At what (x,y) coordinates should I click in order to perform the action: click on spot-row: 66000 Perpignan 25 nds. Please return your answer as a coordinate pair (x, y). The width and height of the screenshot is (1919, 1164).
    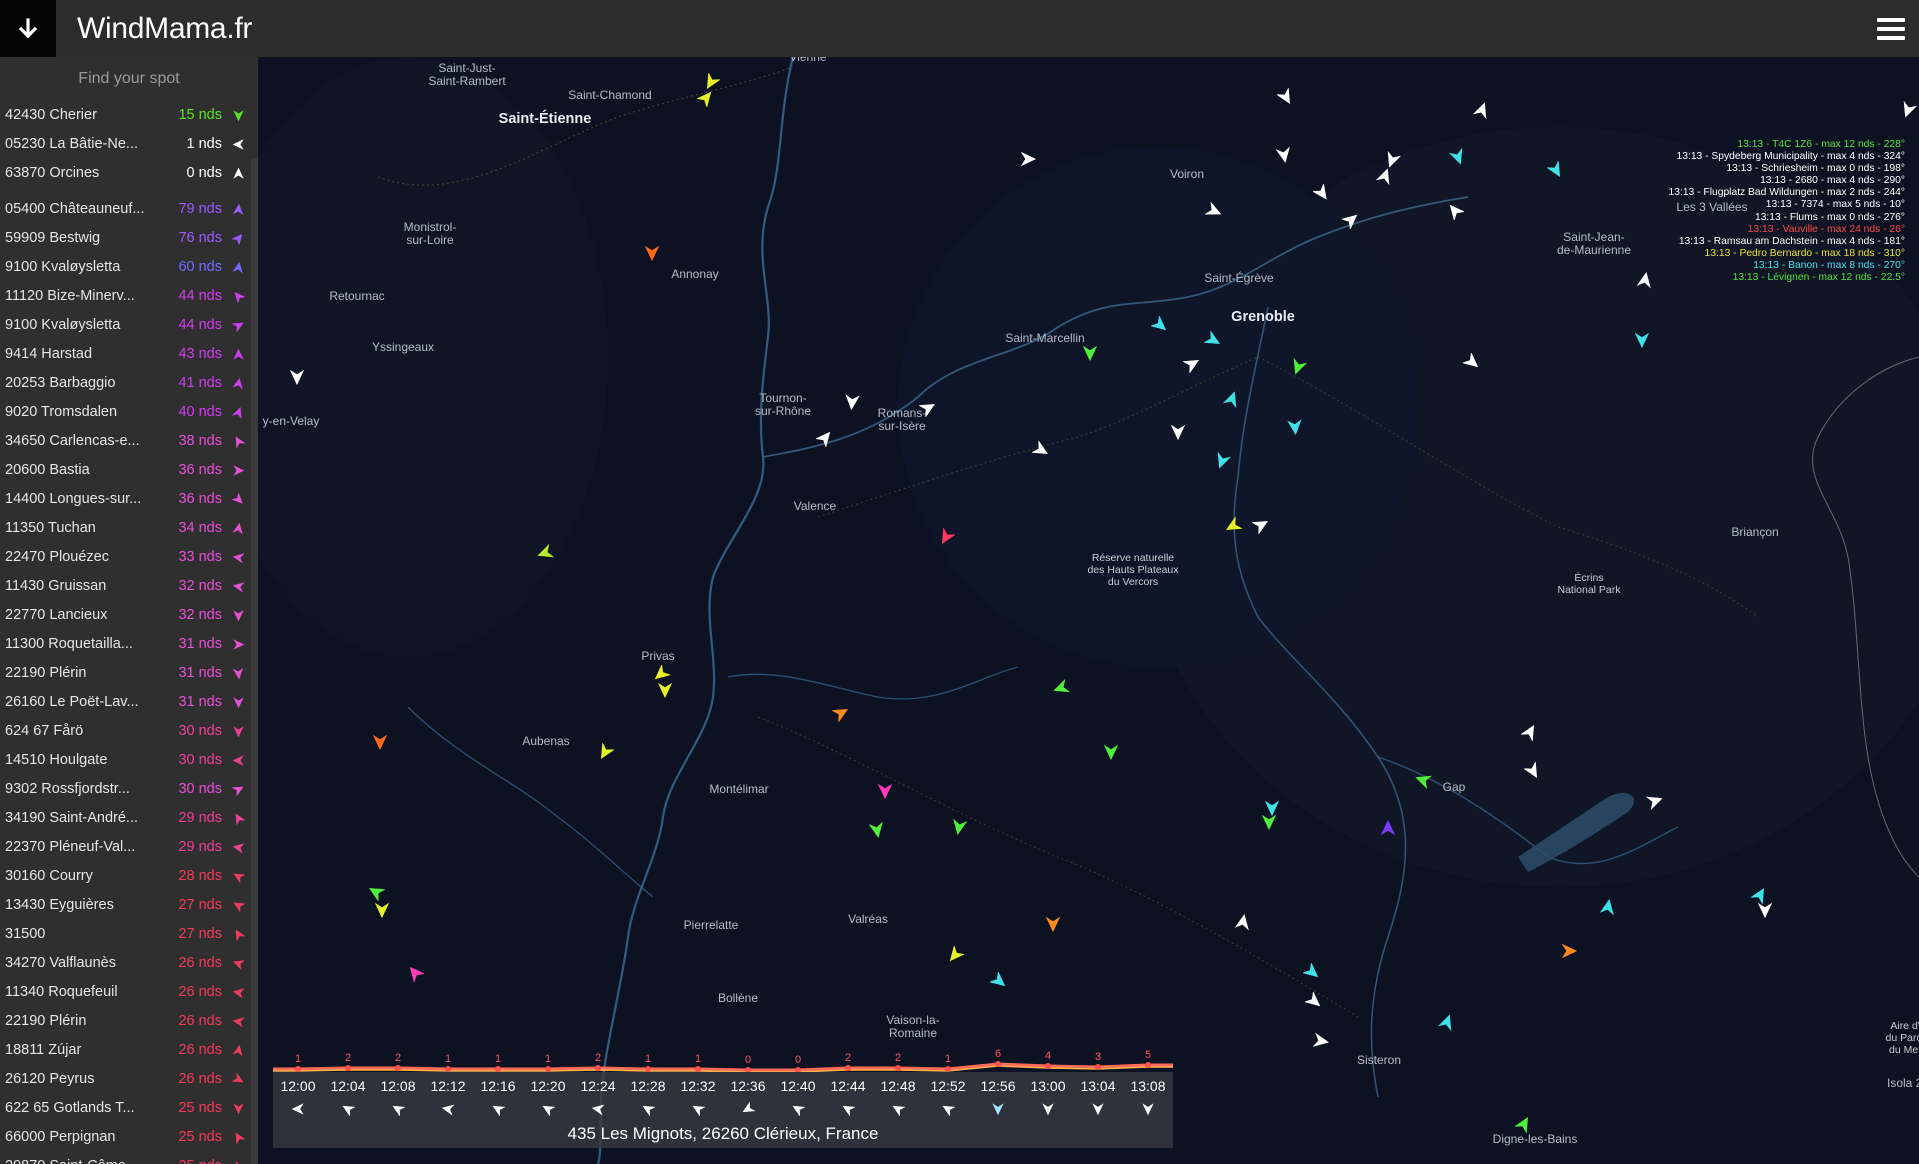
    Looking at the image, I should click on (129, 1137).